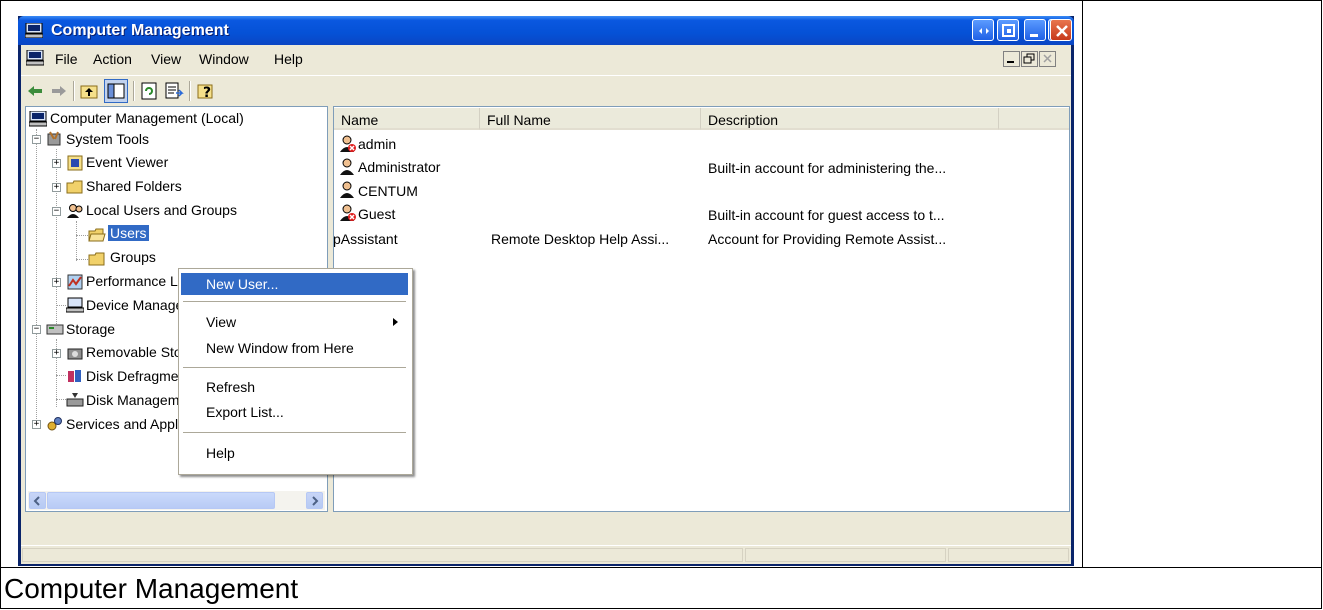  Describe the element at coordinates (294, 453) in the screenshot. I see `menu-item-help: Help` at that location.